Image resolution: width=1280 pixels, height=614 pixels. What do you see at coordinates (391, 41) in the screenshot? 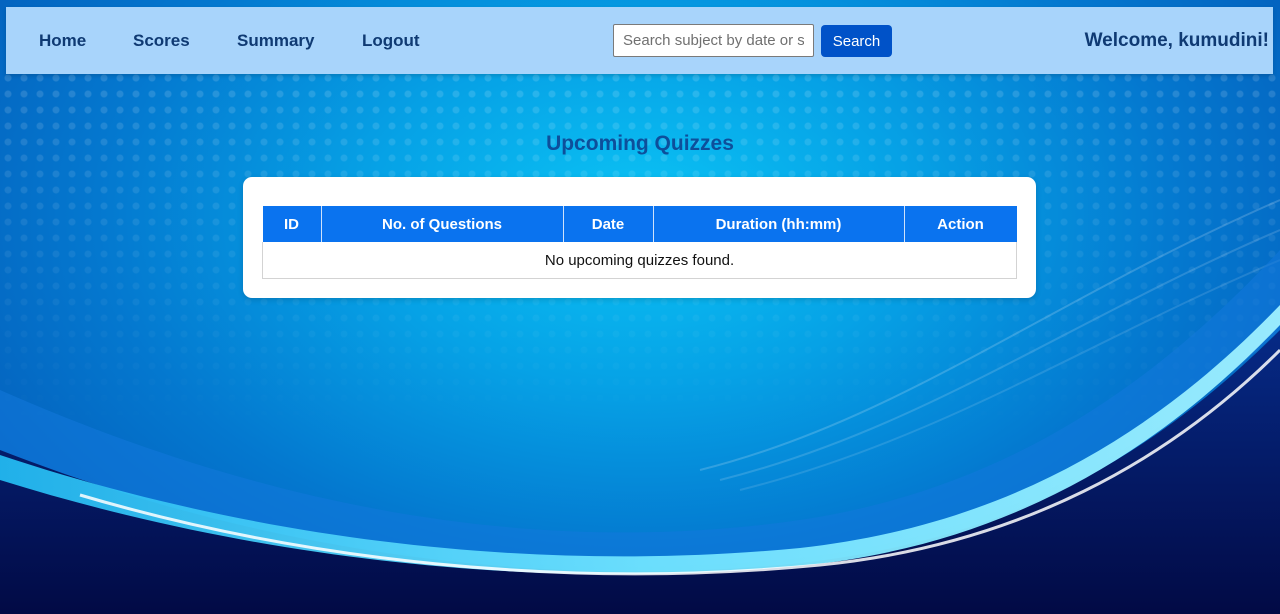
I see `nav-link-logout: Logout` at bounding box center [391, 41].